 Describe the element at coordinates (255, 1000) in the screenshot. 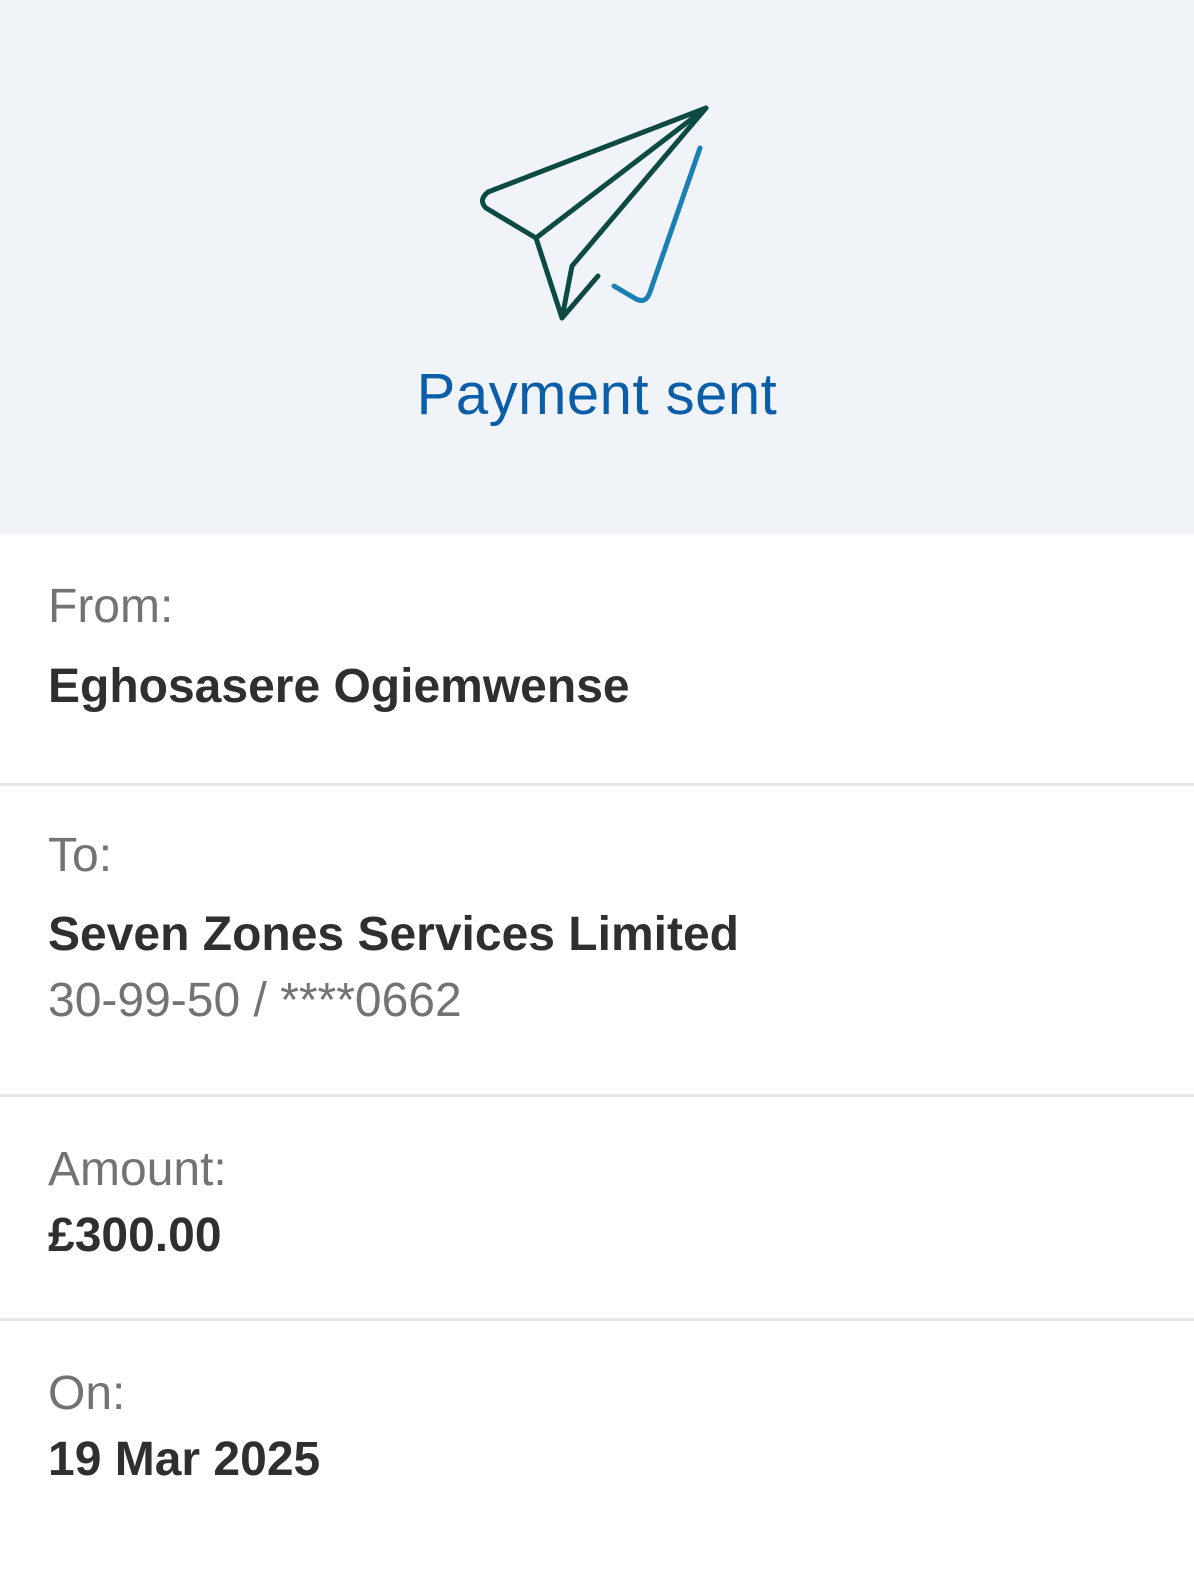

I see `to-account-number: 30-99-50 / ****0662` at that location.